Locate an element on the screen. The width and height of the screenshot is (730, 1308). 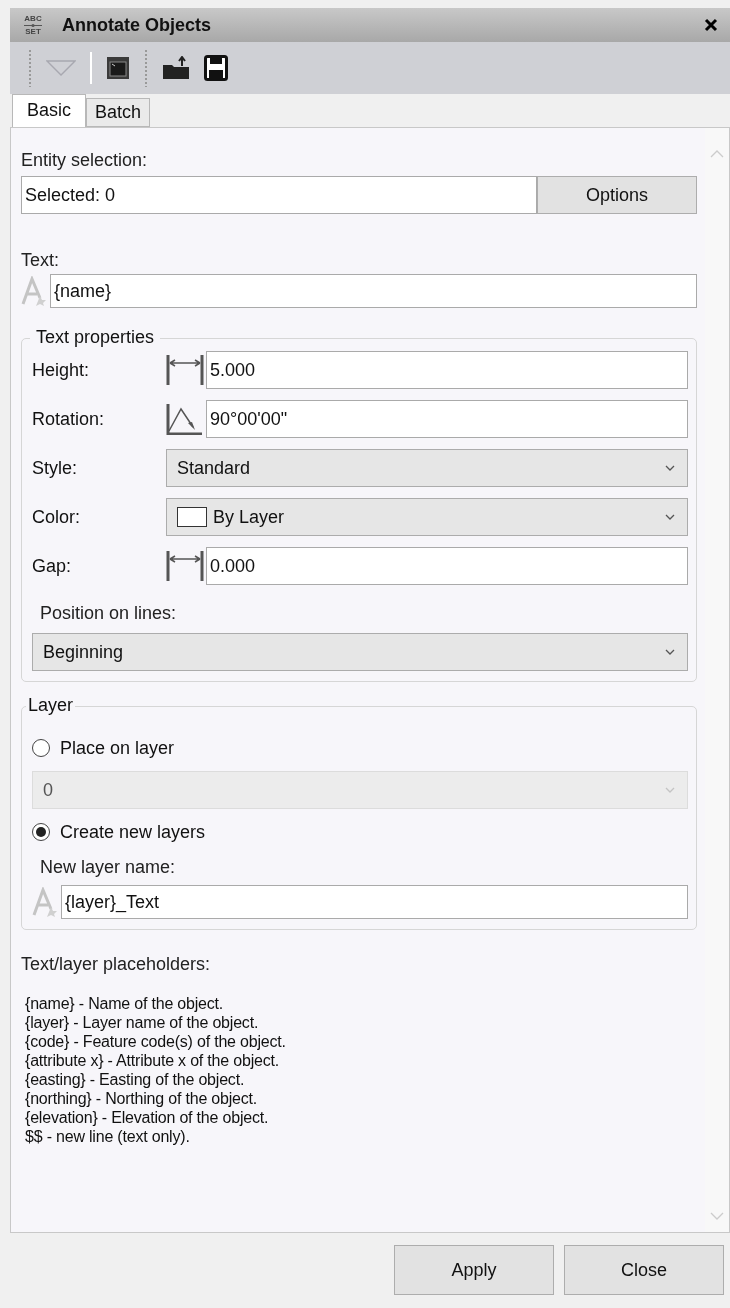
input-field: 90°00'00" is located at coordinates (447, 419).